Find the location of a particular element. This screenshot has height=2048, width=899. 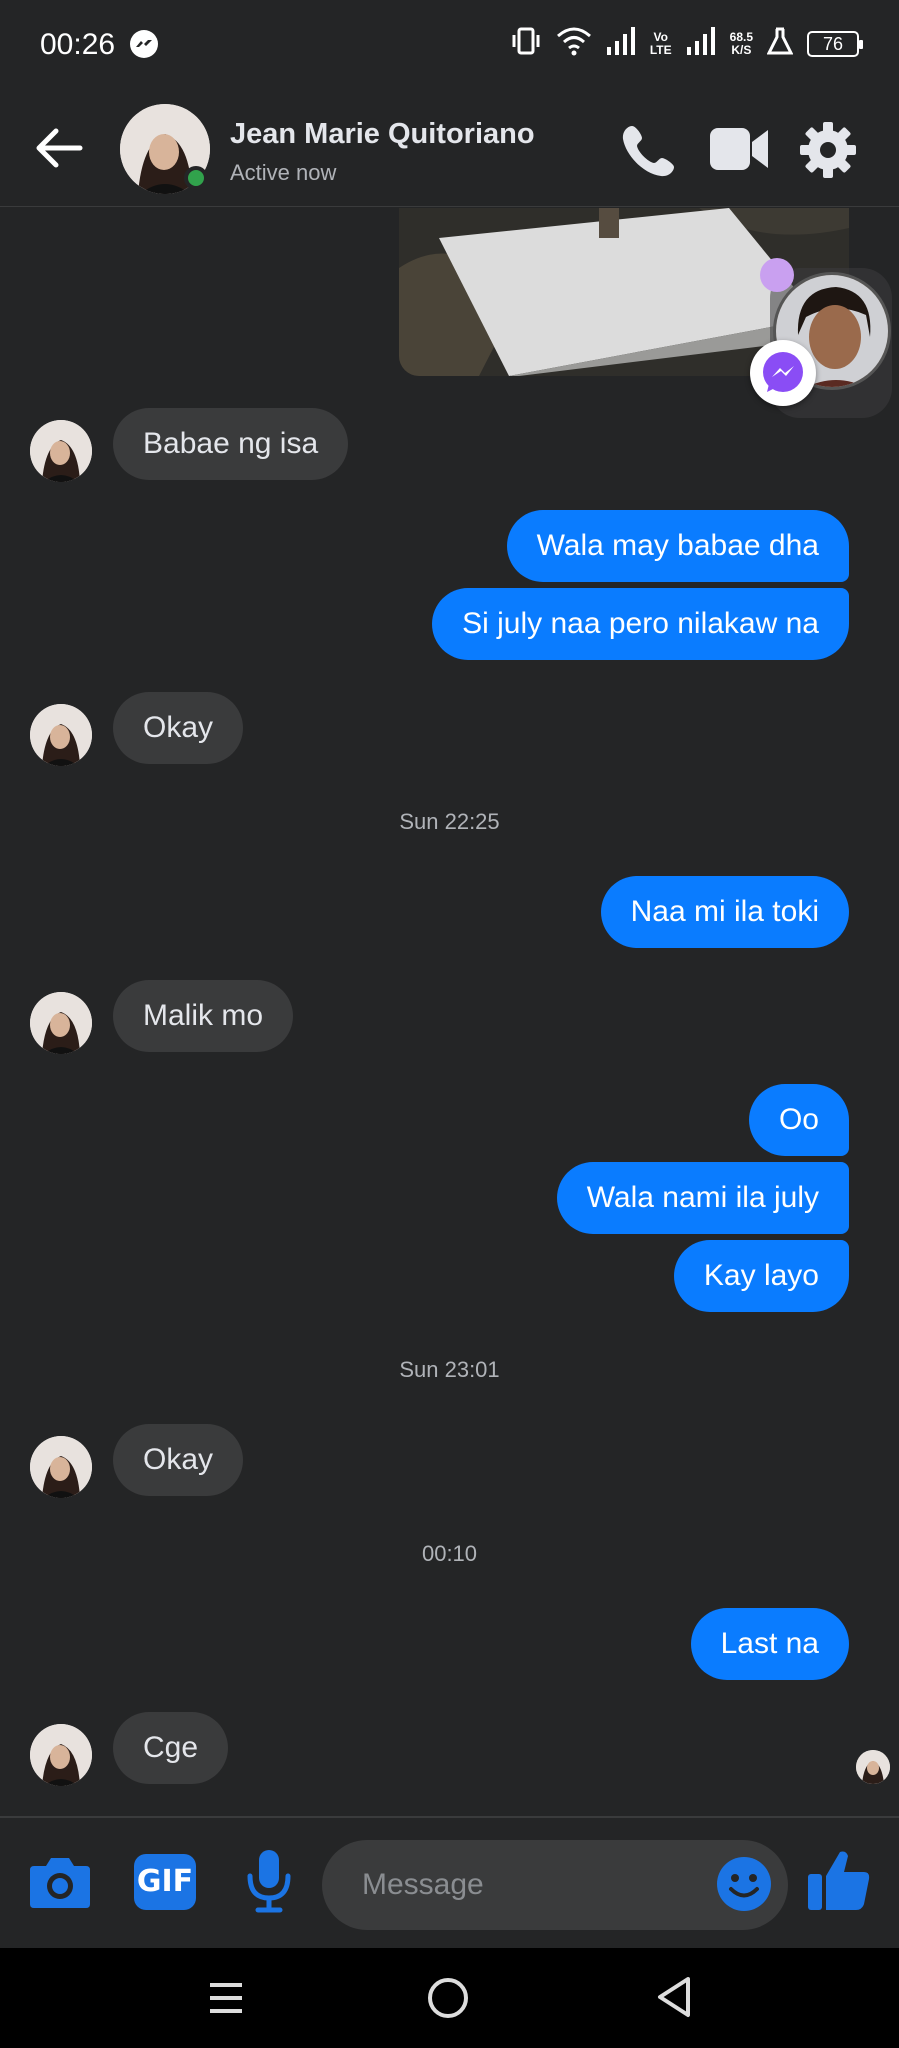

microphone-icon is located at coordinates (269, 1883).